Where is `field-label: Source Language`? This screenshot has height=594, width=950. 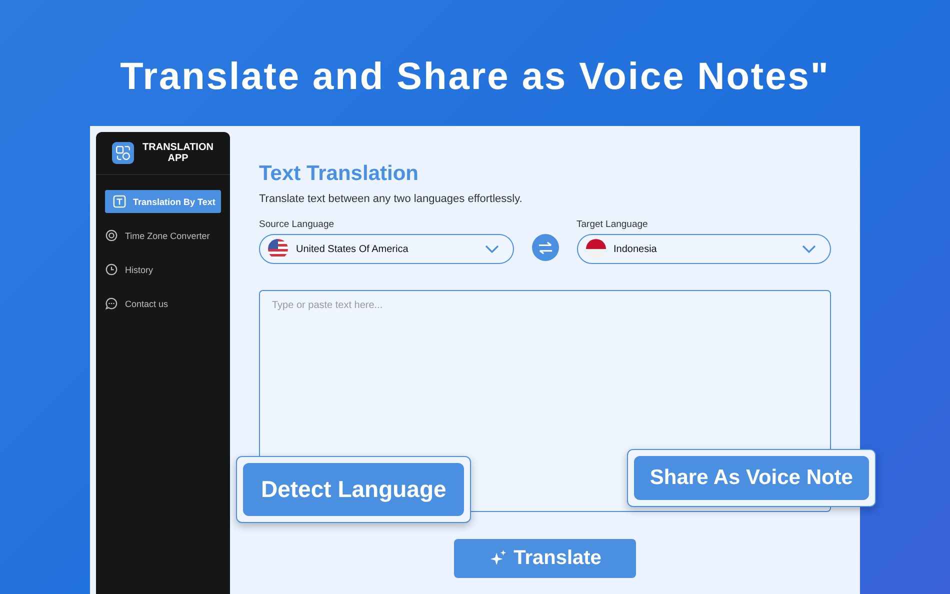 field-label: Source Language is located at coordinates (297, 224).